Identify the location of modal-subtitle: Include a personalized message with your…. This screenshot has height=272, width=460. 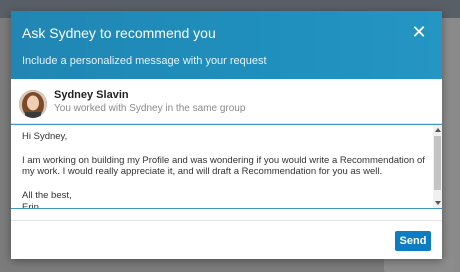
(144, 61).